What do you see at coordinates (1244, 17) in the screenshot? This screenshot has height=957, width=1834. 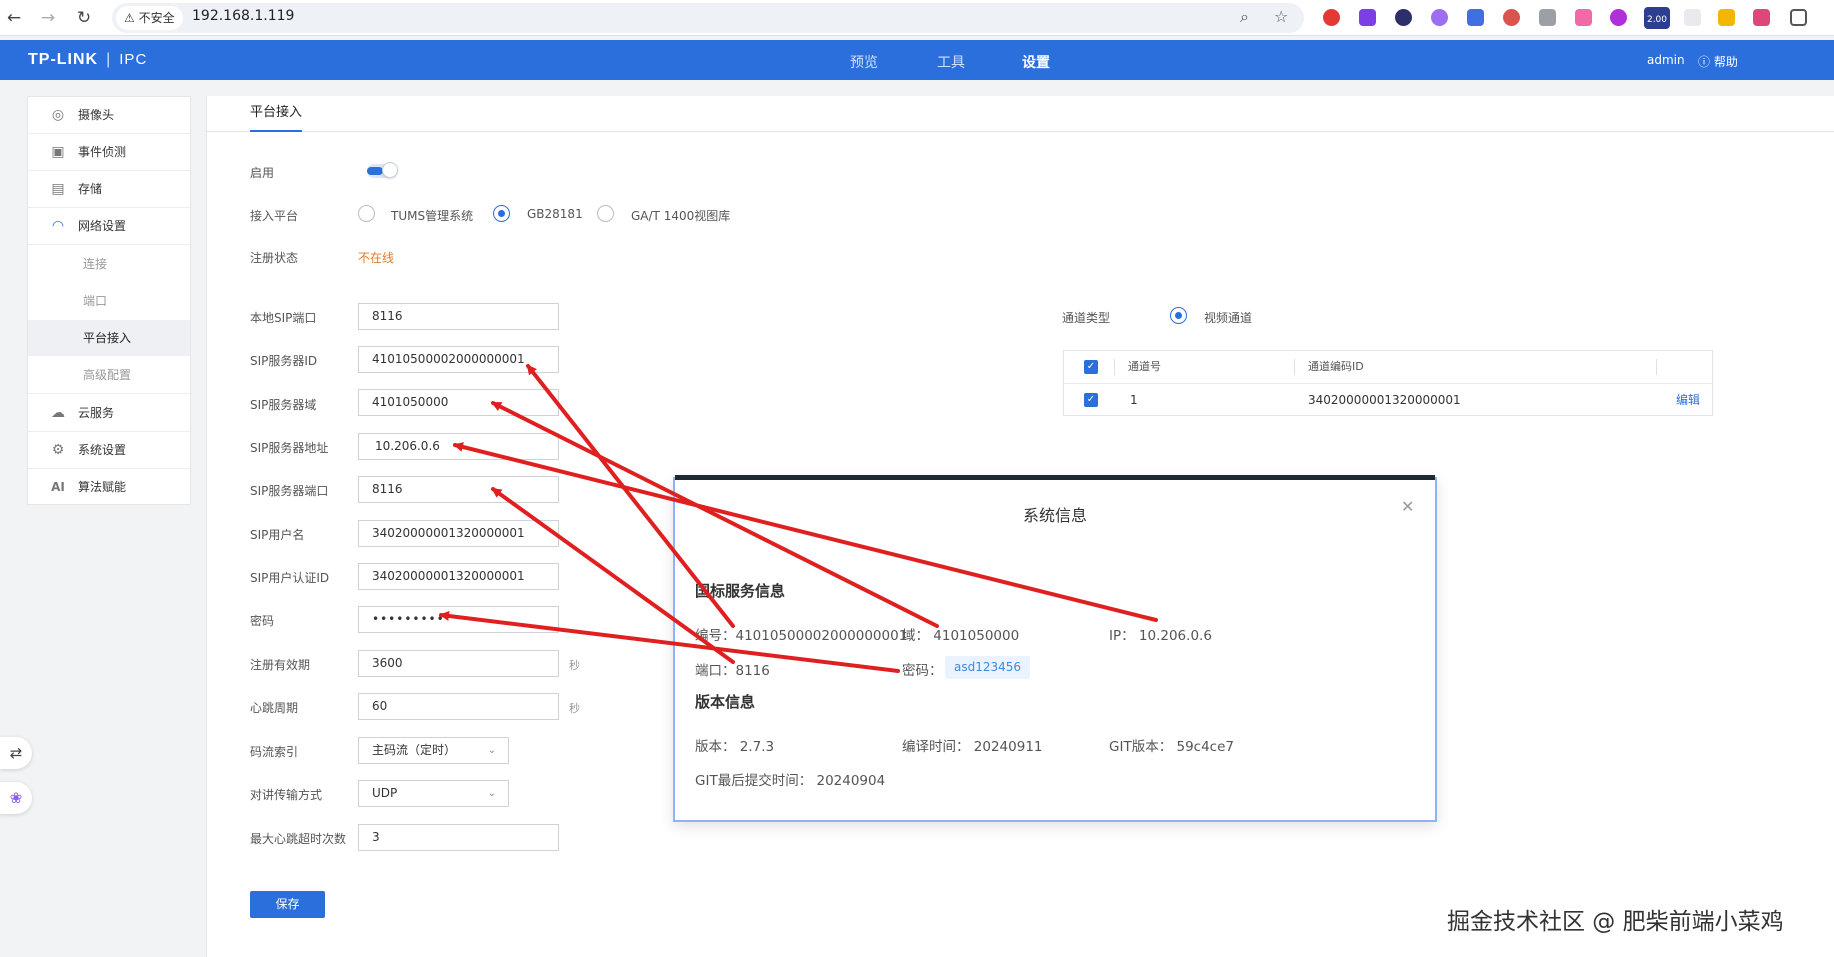 I see `zoom-icon: ⌕` at bounding box center [1244, 17].